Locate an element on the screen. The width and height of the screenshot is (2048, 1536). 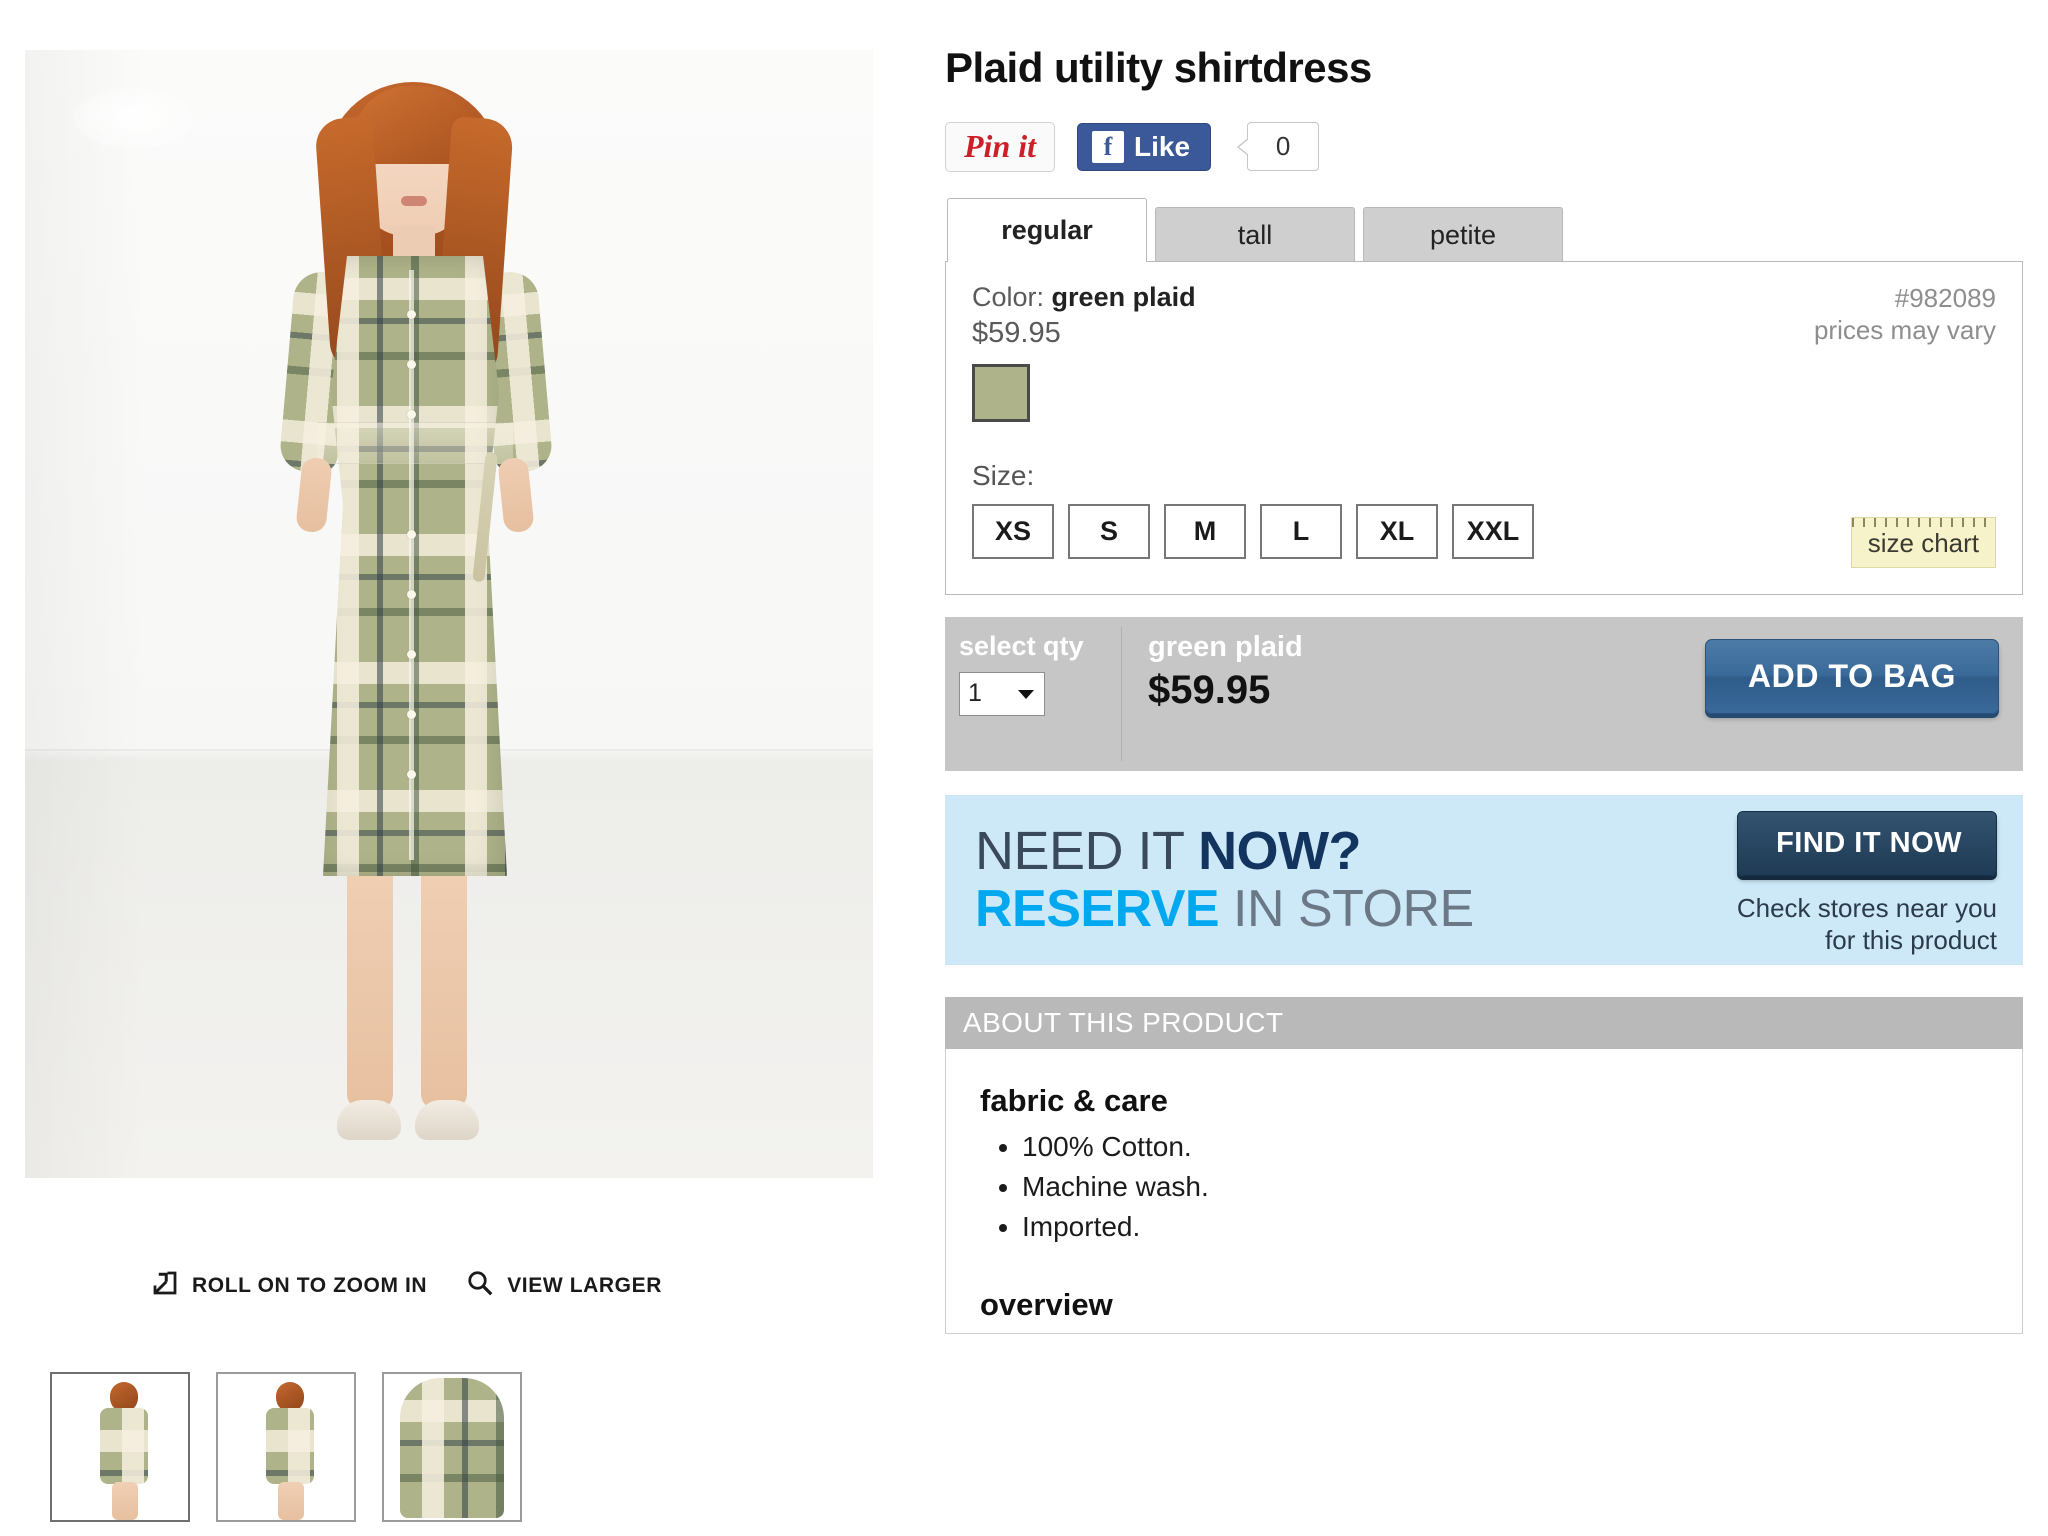
facebook-icon: f is located at coordinates (1108, 146).